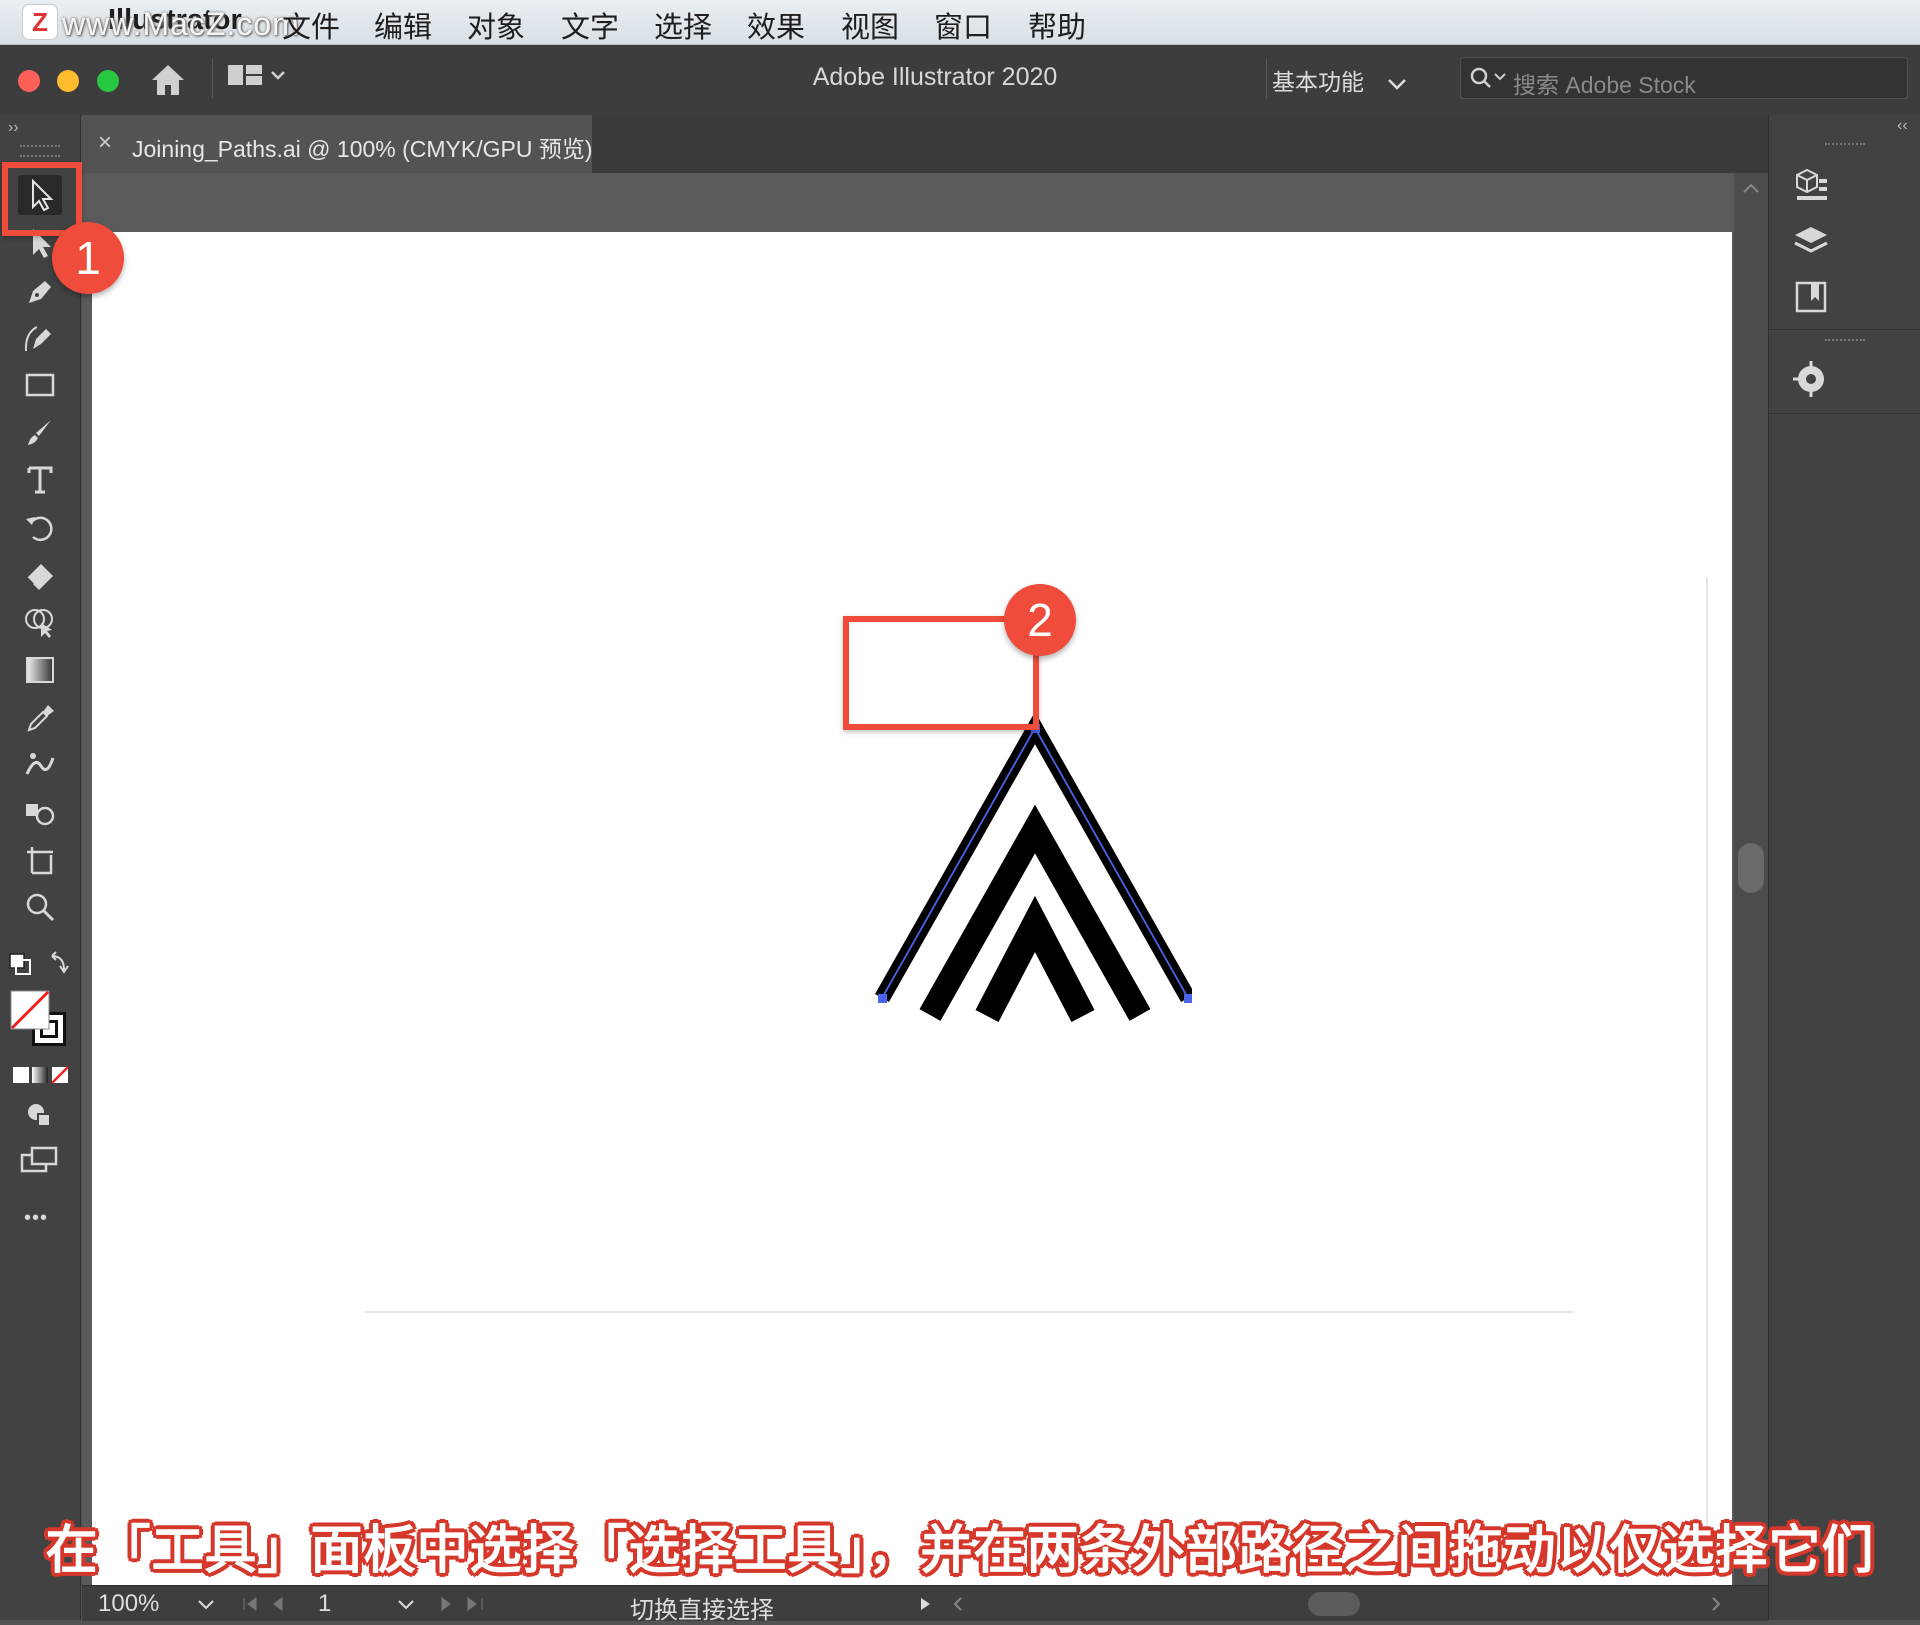 This screenshot has height=1625, width=1920. I want to click on fill-stroke-swatches, so click(40, 1020).